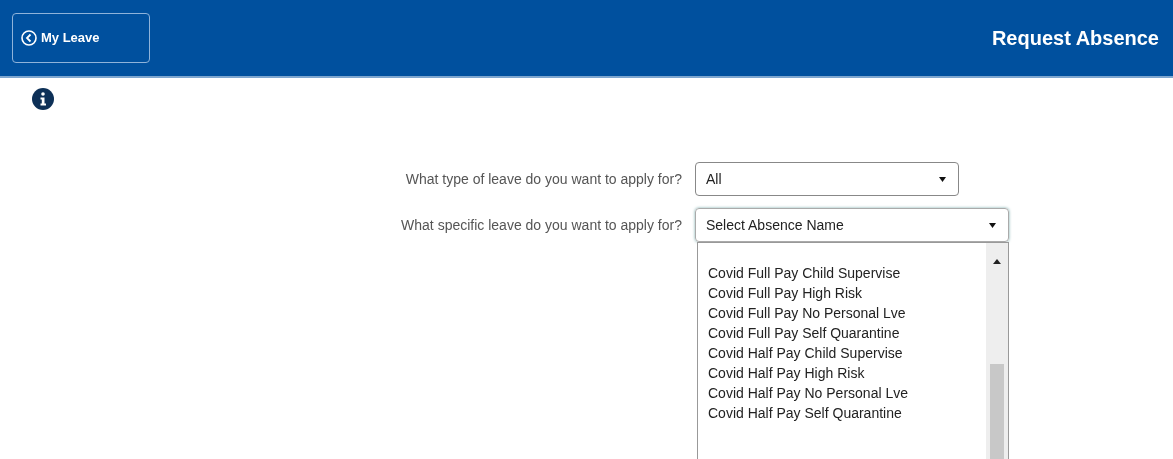 The height and width of the screenshot is (459, 1173). I want to click on question-label: What type of leave do you want to apply for?, so click(543, 179).